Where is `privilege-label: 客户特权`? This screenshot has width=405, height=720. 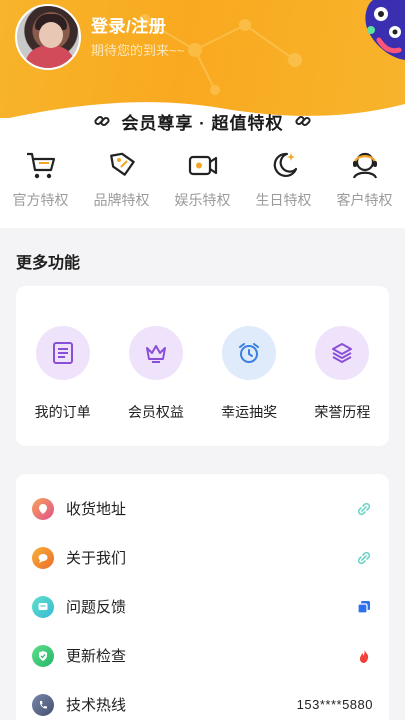 privilege-label: 客户特权 is located at coordinates (364, 200).